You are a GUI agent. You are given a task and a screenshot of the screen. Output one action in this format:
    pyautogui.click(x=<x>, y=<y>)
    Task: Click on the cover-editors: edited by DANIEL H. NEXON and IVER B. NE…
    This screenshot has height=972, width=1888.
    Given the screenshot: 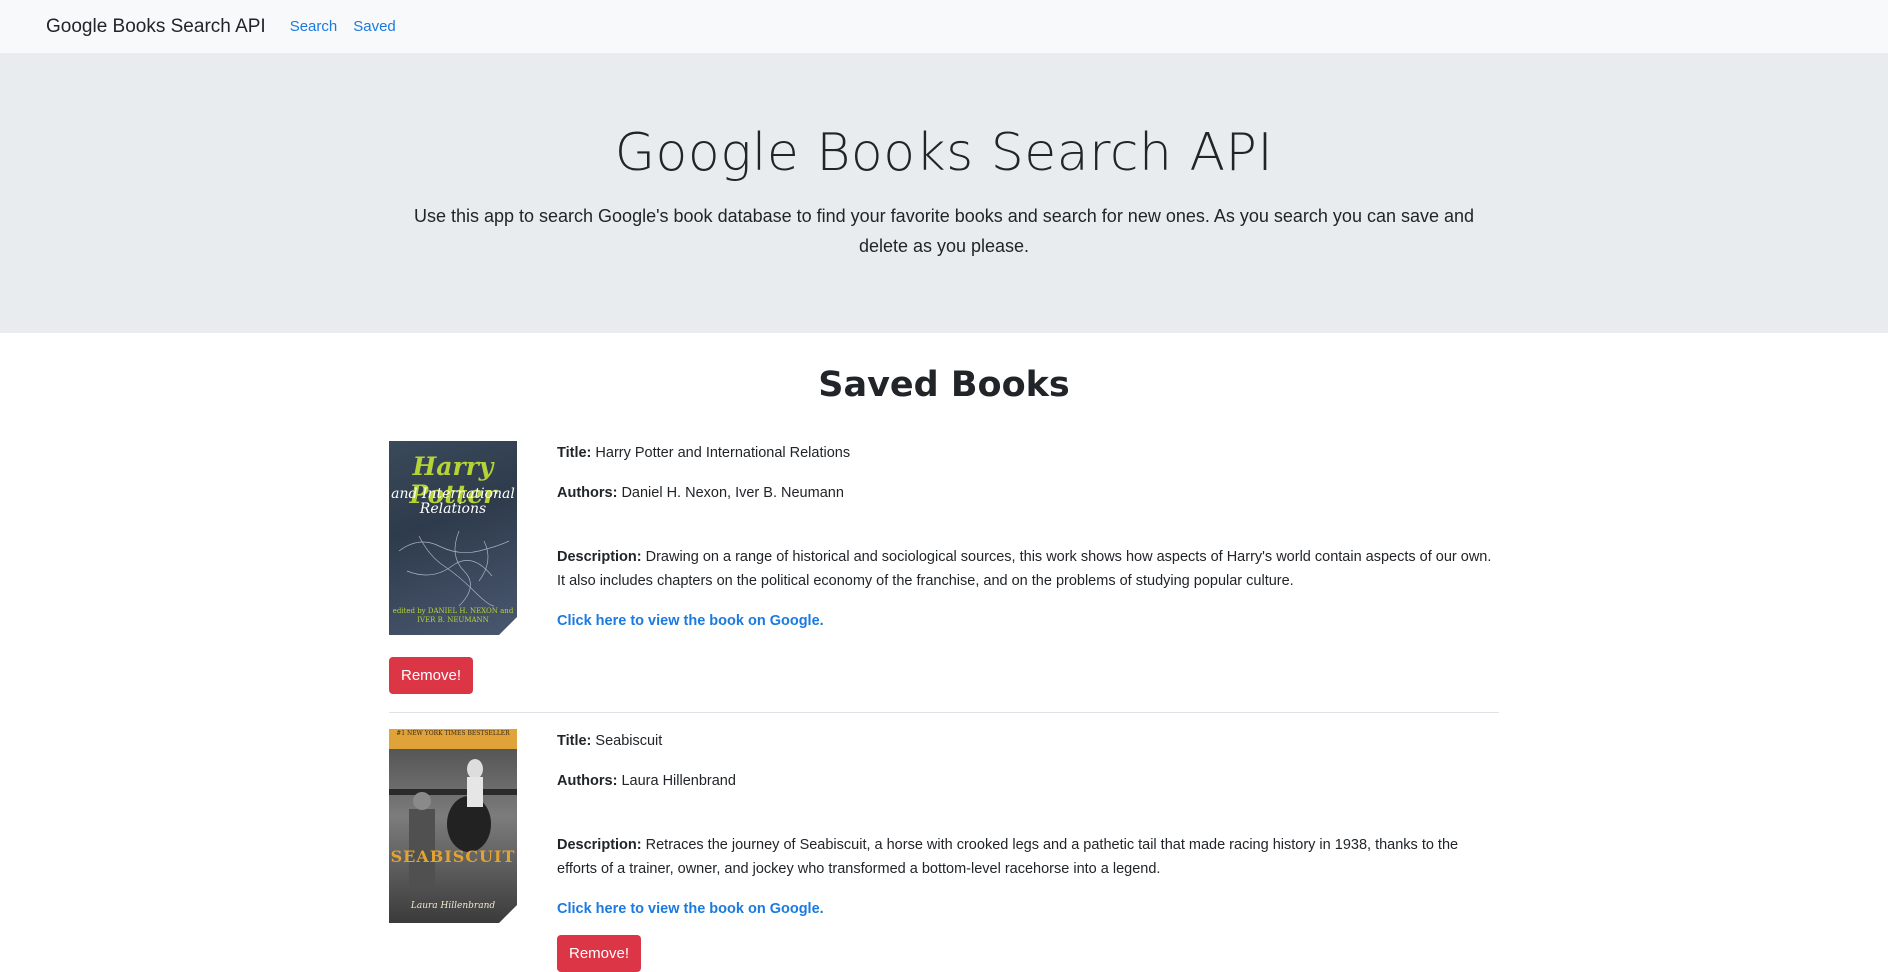 What is the action you would take?
    pyautogui.click(x=453, y=615)
    